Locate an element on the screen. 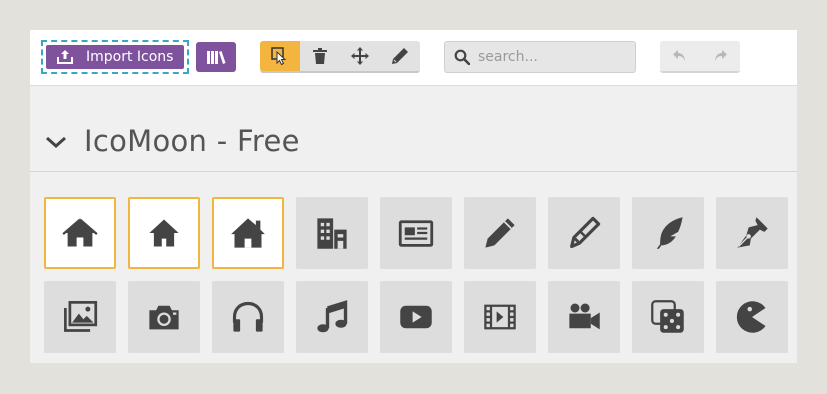  redo-button is located at coordinates (720, 56).